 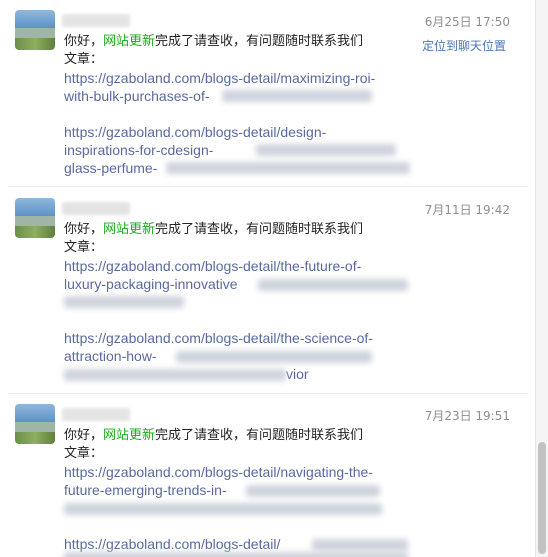 I want to click on scrollbar-thumb, so click(x=542, y=498).